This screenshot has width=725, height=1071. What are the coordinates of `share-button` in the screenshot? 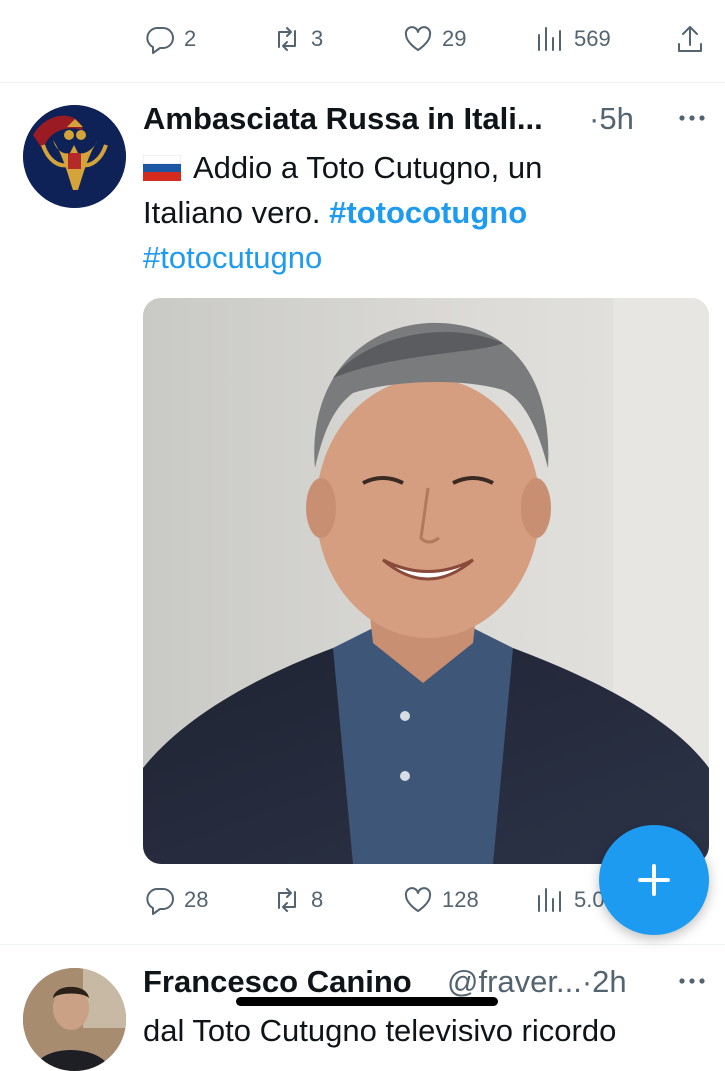 It's located at (690, 39).